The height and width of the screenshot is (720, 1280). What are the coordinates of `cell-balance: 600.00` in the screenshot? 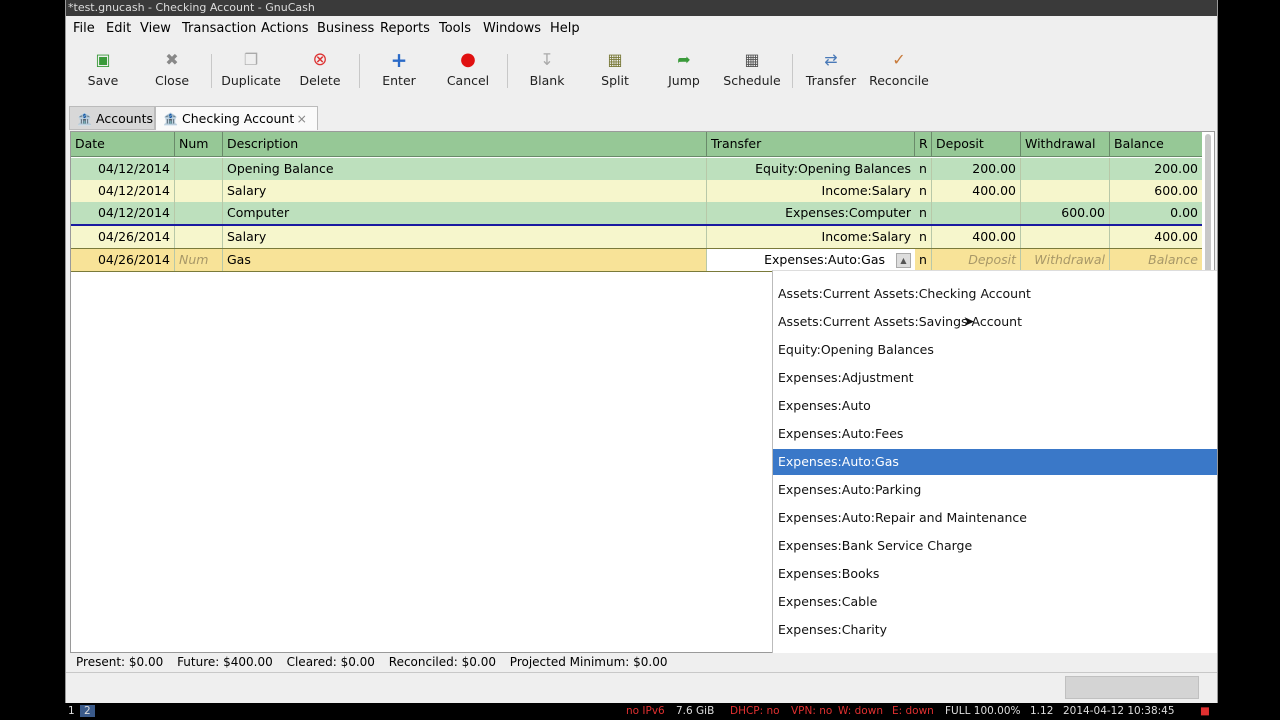 It's located at (1176, 190).